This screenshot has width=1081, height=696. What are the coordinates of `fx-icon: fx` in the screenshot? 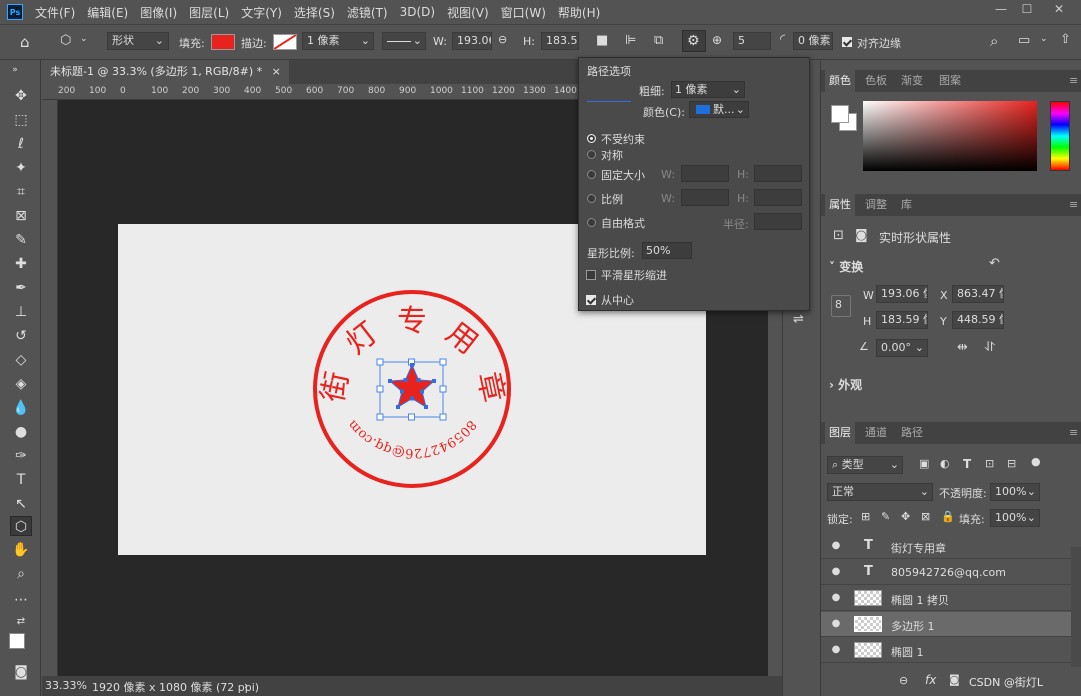 It's located at (930, 680).